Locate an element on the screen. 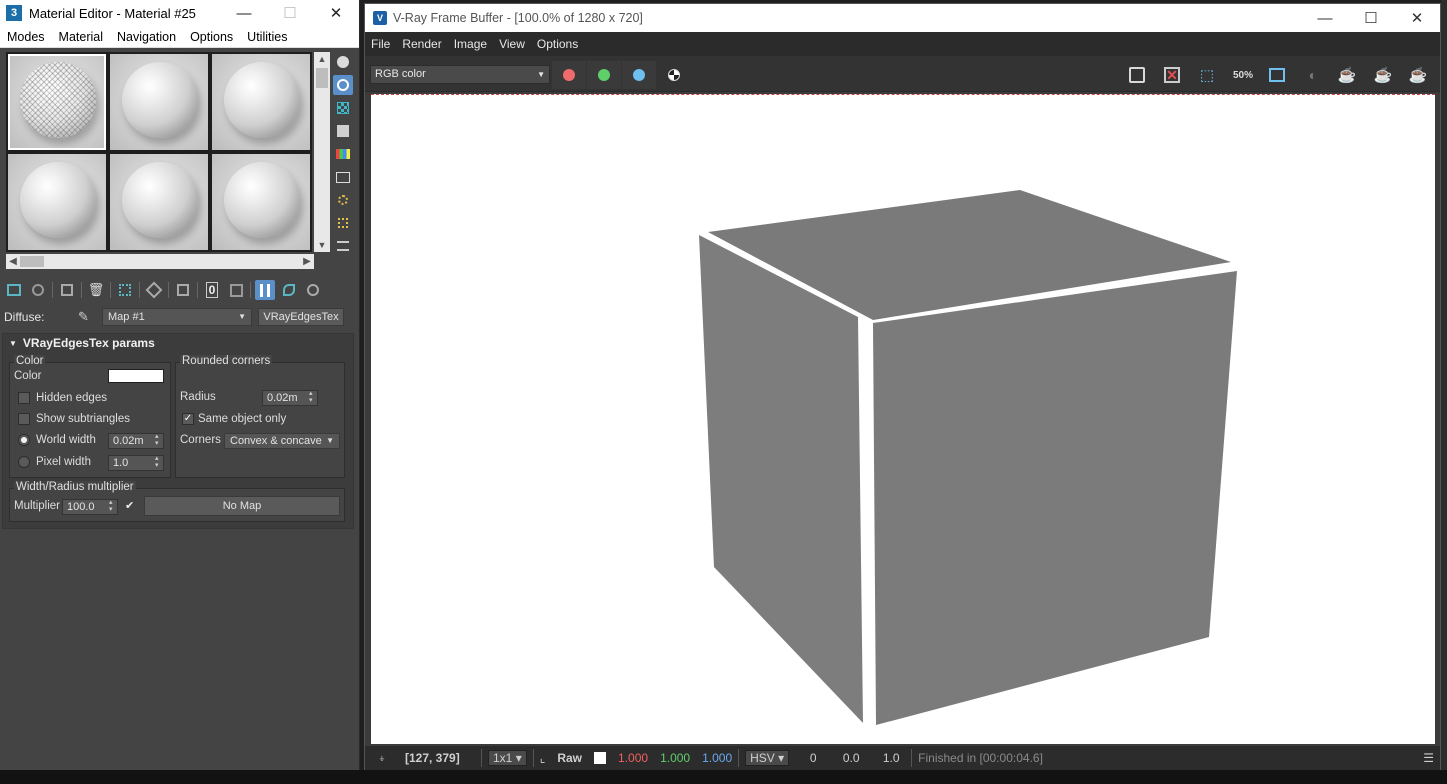 The width and height of the screenshot is (1447, 784). pixel-width-radio is located at coordinates (24, 462).